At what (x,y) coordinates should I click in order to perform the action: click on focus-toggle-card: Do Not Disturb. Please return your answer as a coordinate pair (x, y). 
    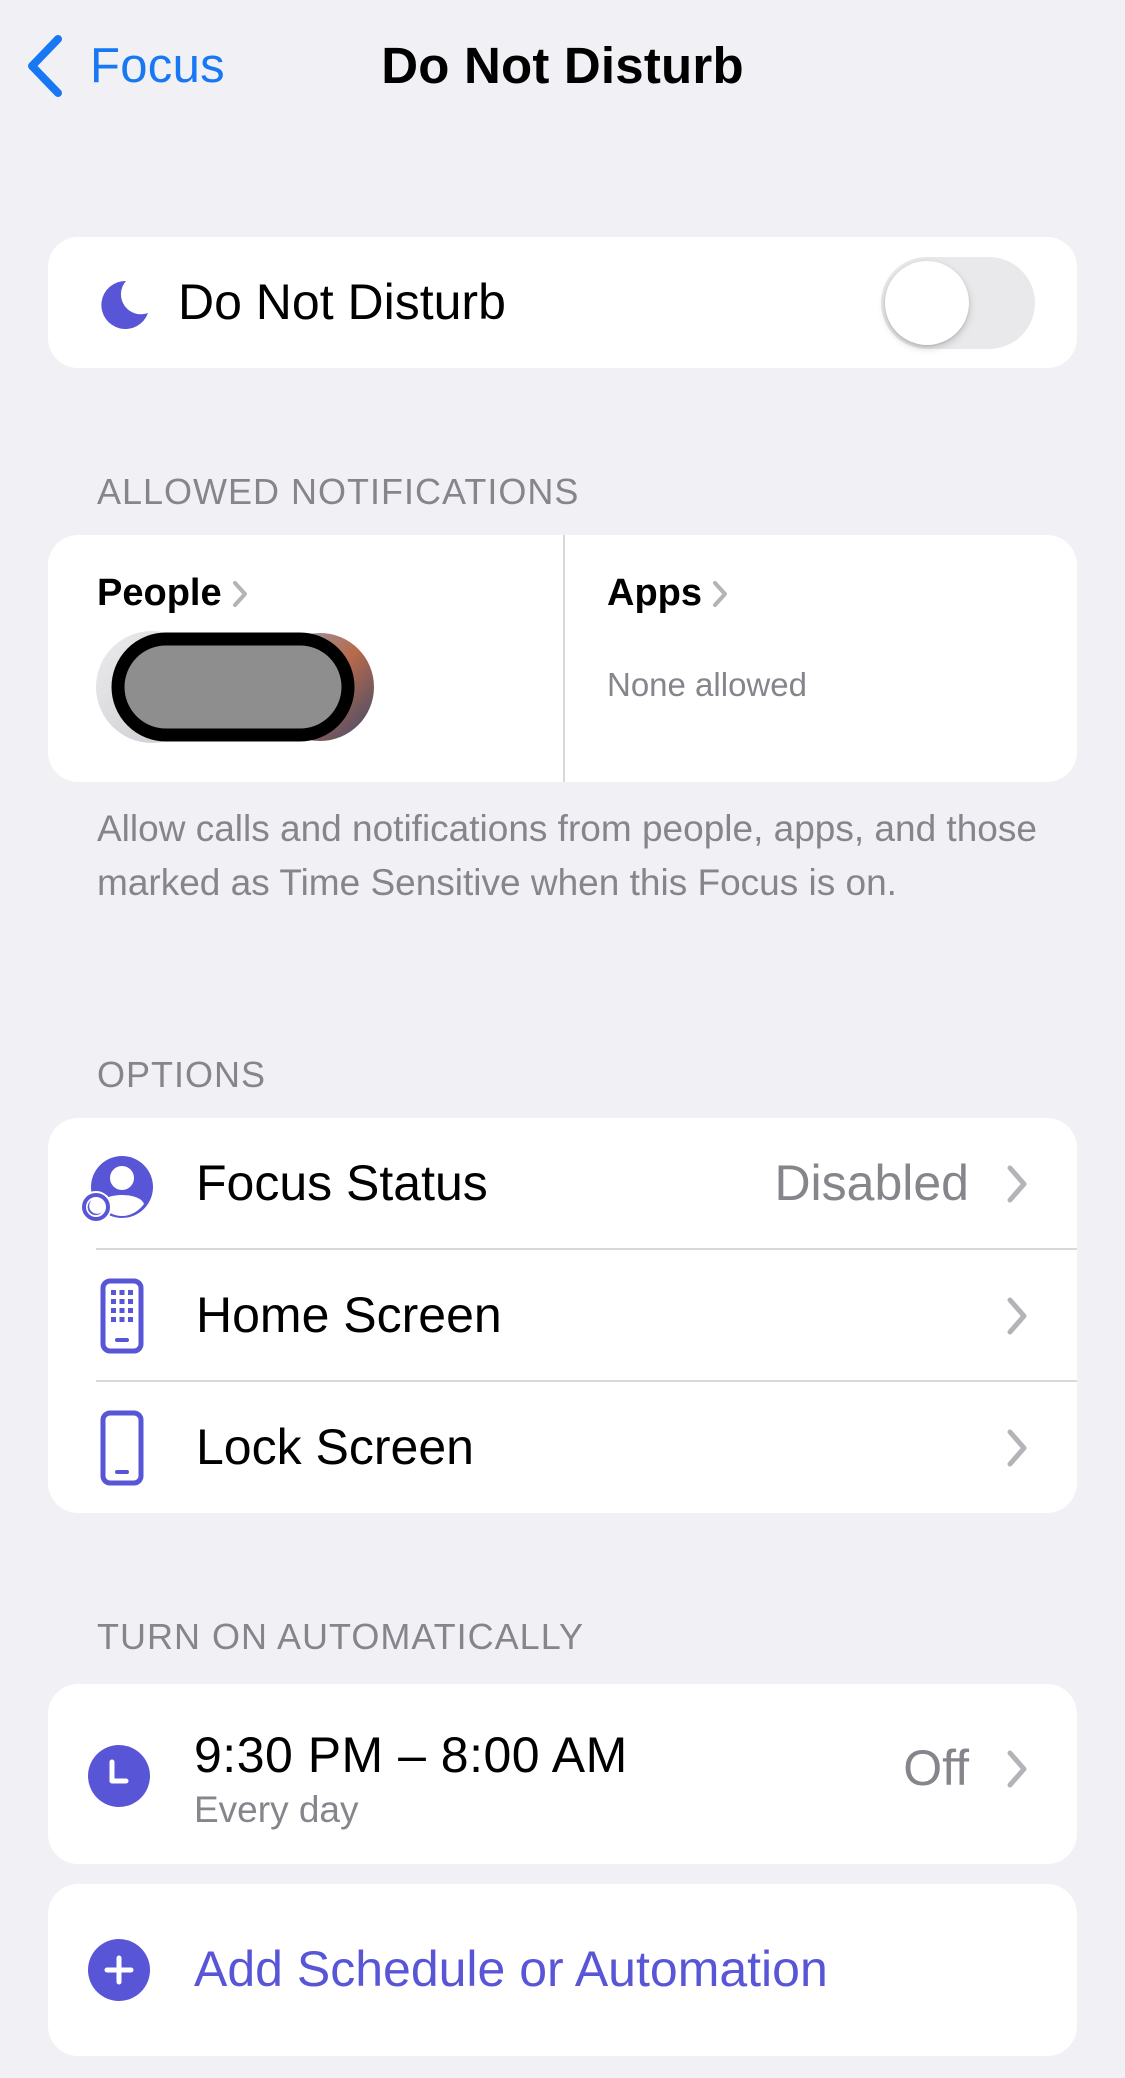
    Looking at the image, I should click on (562, 302).